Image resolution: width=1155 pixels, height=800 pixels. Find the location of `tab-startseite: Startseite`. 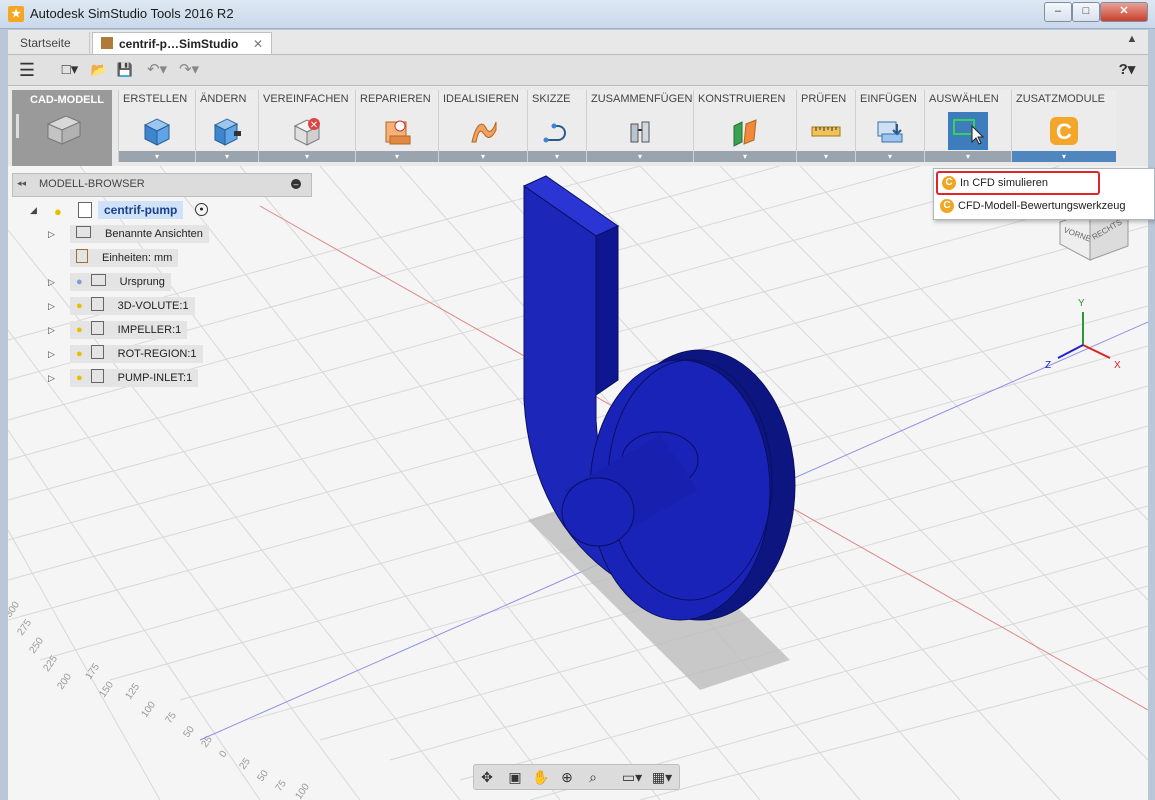

tab-startseite: Startseite is located at coordinates (51, 43).